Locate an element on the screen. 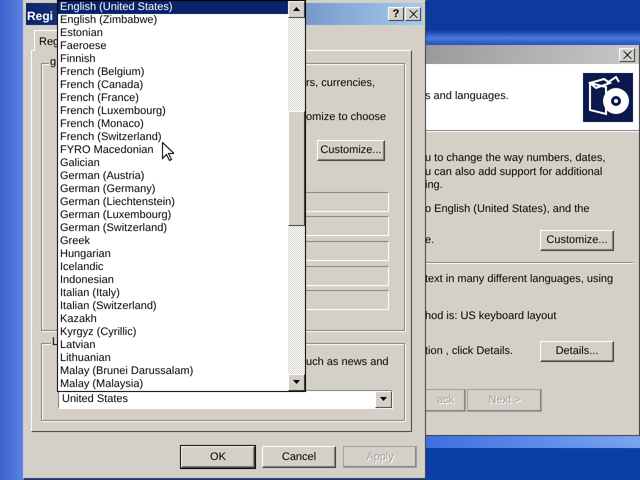  cd-box-icon is located at coordinates (608, 97).